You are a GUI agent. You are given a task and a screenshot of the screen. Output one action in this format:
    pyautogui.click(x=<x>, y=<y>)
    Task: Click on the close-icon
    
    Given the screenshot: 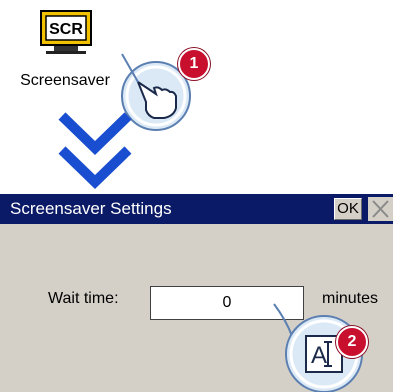 What is the action you would take?
    pyautogui.click(x=380, y=209)
    